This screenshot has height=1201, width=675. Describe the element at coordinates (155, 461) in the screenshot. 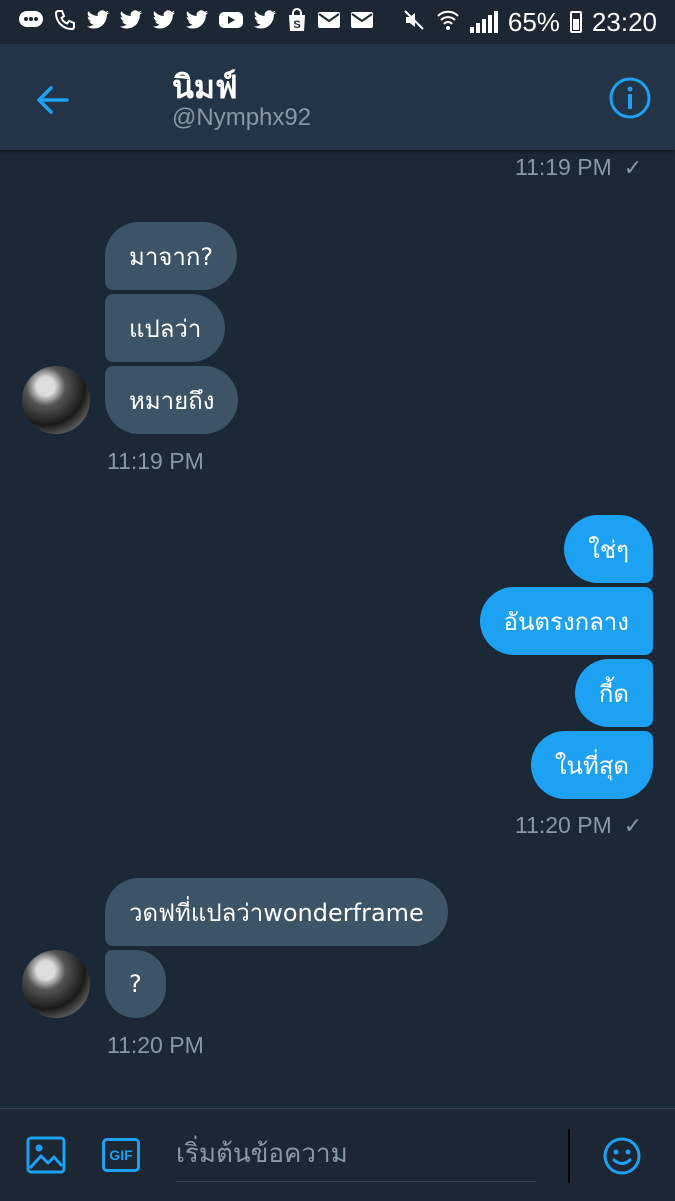

I see `message-timestamp: 11:19 PM` at that location.